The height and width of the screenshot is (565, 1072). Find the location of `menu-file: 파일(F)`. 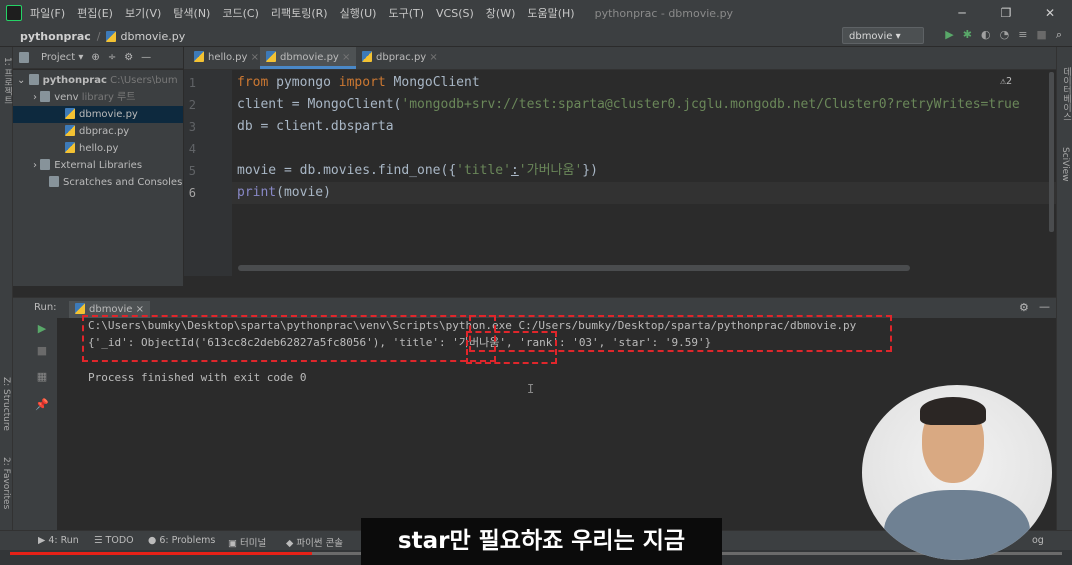

menu-file: 파일(F) is located at coordinates (47, 13).